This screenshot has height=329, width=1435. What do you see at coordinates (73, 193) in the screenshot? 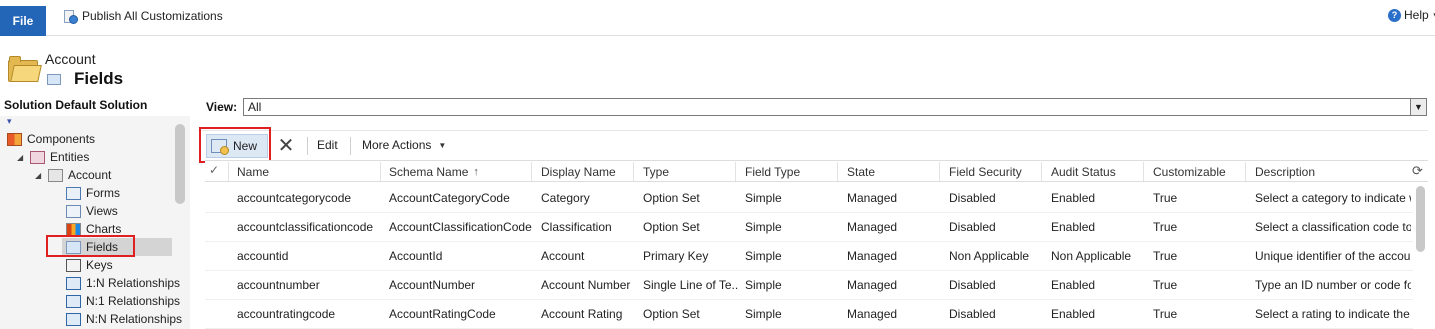
I see `forms-icon` at bounding box center [73, 193].